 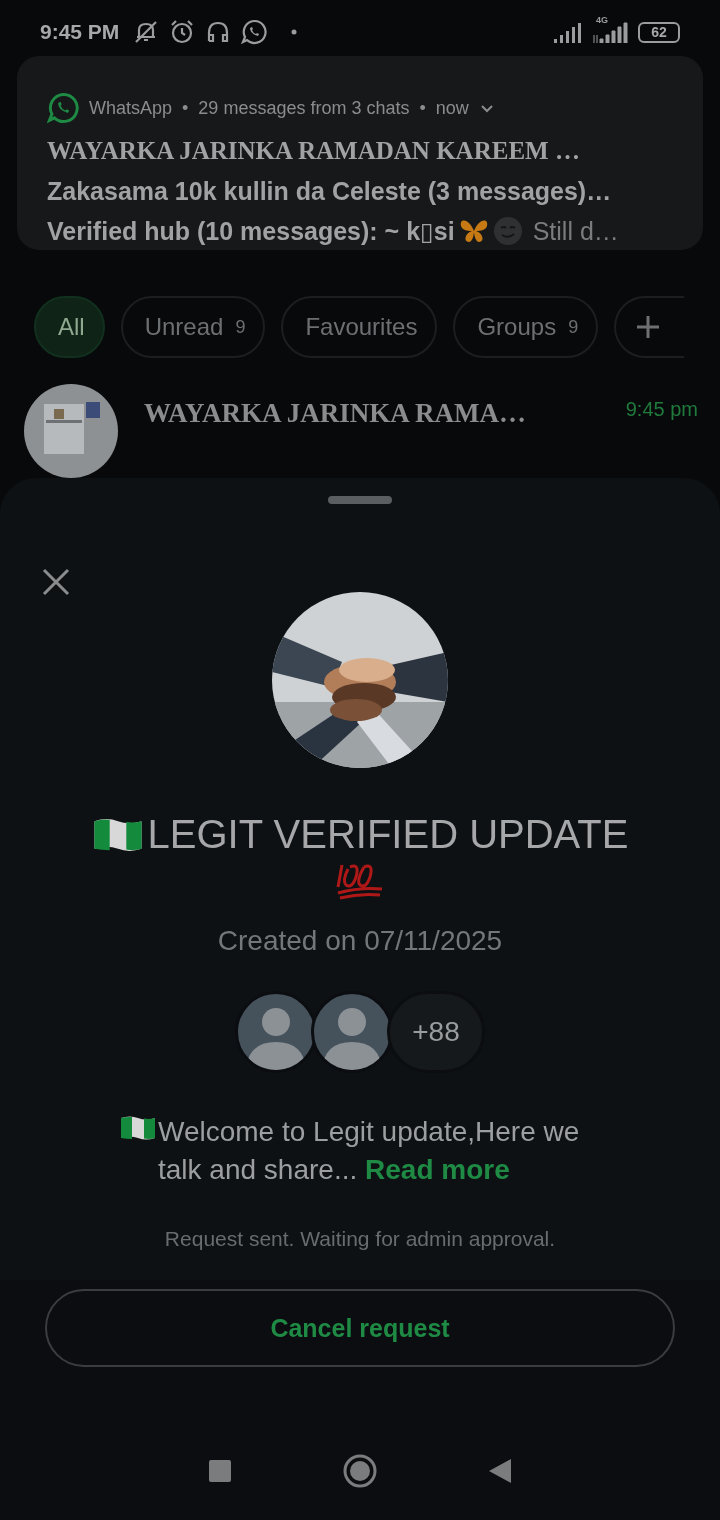 What do you see at coordinates (360, 1471) in the screenshot?
I see `home-icon` at bounding box center [360, 1471].